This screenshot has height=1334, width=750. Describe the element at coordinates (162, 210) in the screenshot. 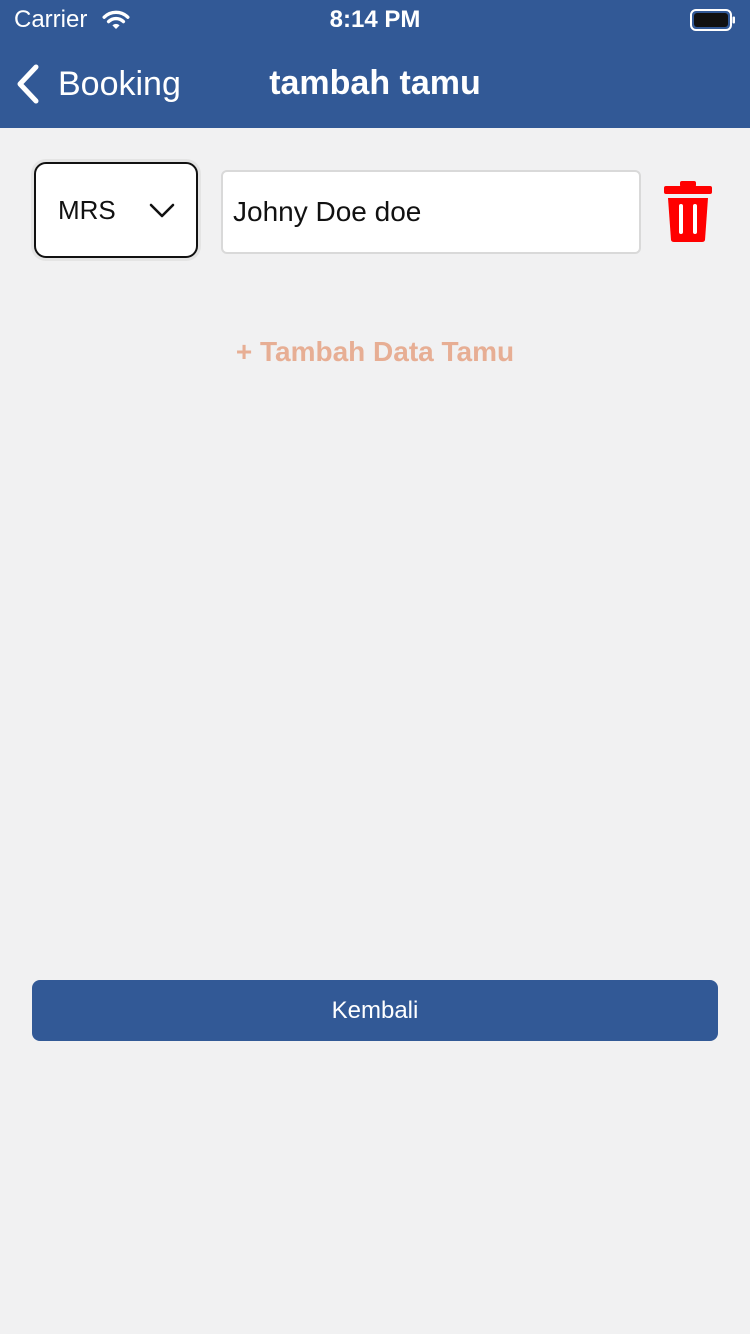

I see `chevron-down-icon` at that location.